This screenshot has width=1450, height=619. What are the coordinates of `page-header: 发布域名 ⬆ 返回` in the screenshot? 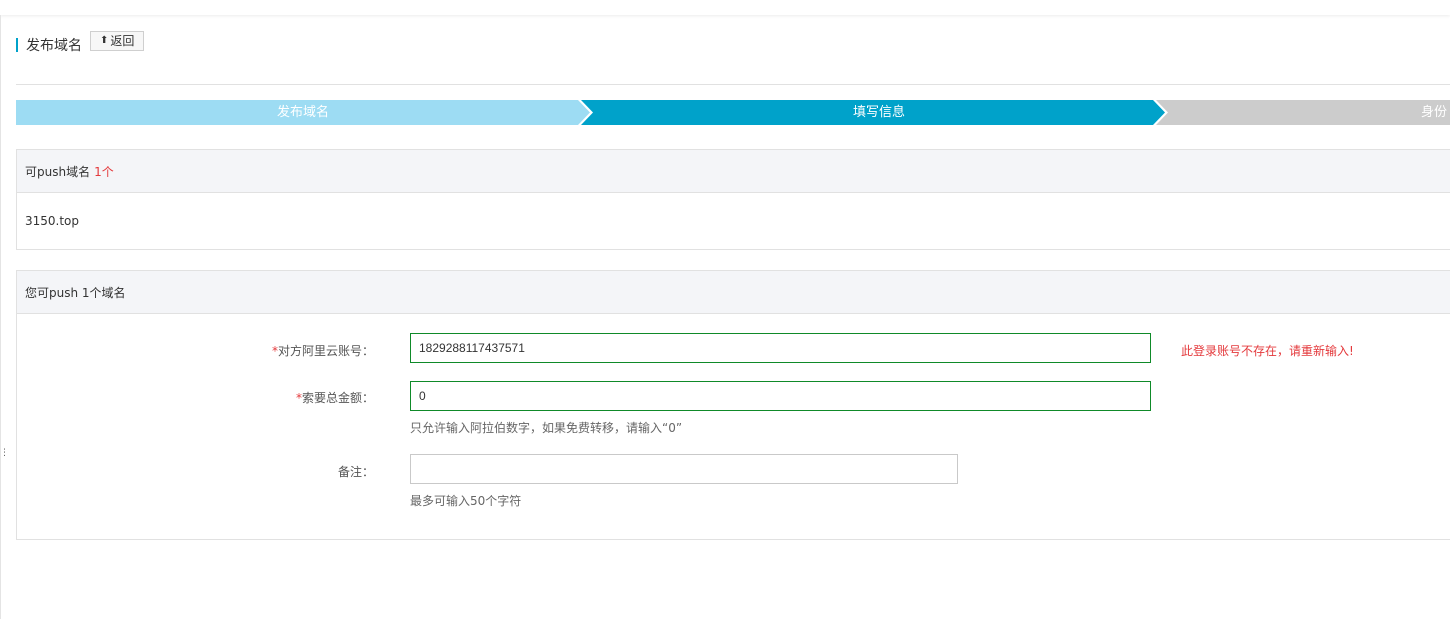 It's located at (80, 44).